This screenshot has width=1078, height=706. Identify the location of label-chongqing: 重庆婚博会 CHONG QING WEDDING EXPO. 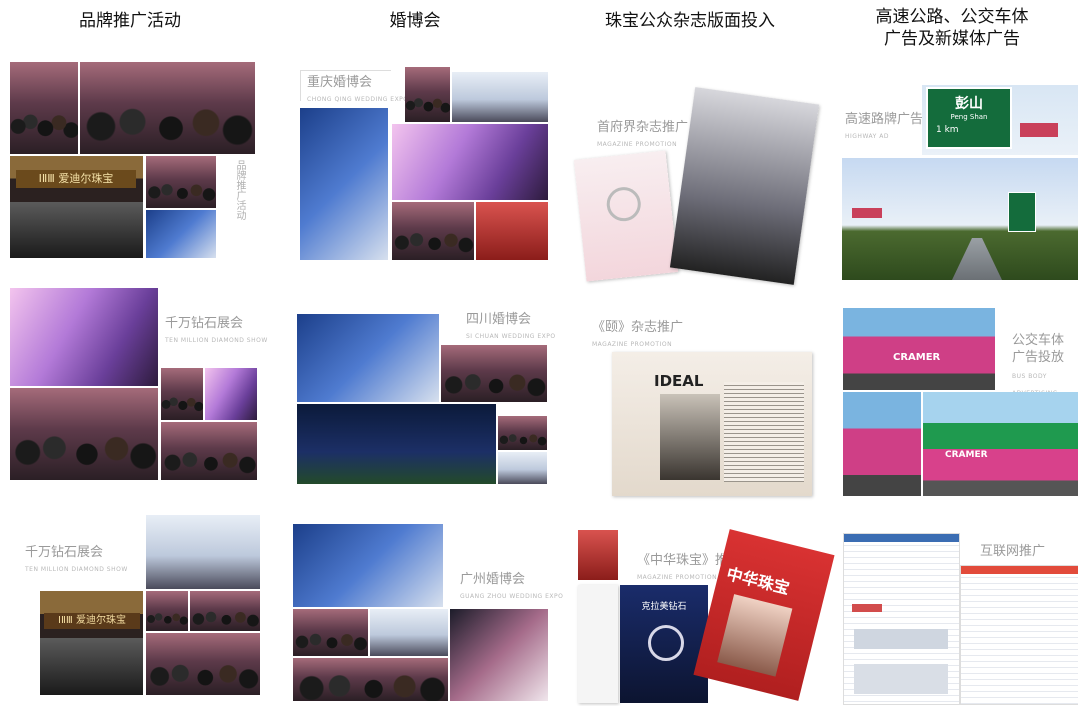
(358, 89).